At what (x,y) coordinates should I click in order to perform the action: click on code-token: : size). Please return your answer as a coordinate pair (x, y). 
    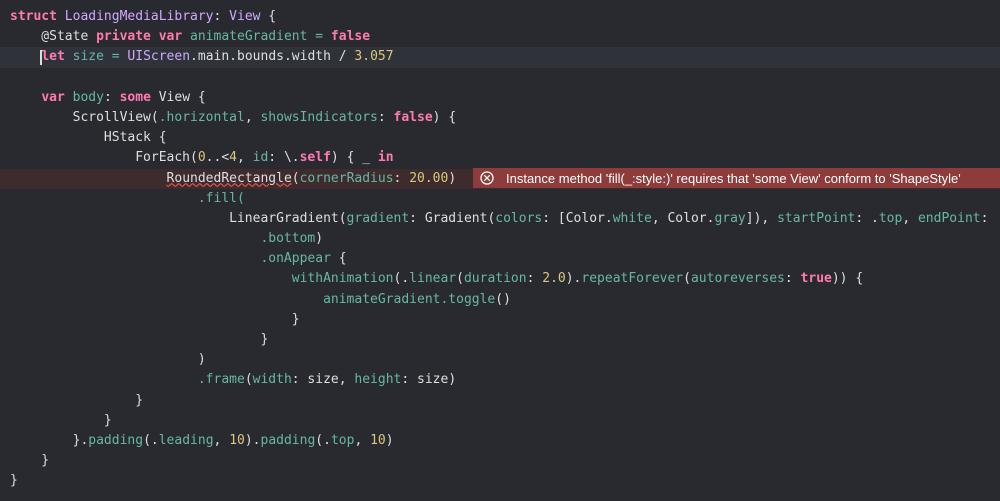
    Looking at the image, I should click on (429, 380).